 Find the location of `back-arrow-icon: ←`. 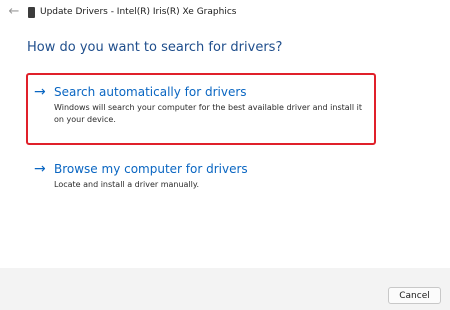

back-arrow-icon: ← is located at coordinates (14, 12).